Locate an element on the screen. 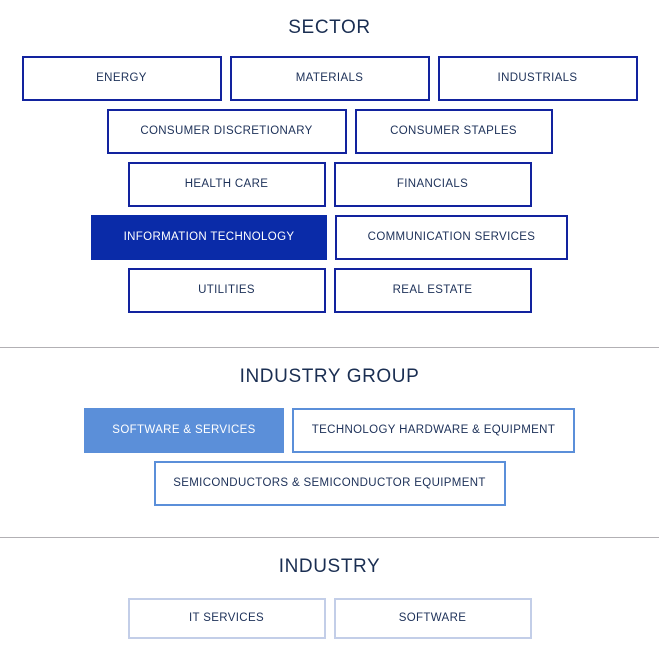 This screenshot has width=659, height=668. chip-row: ENERGY MATERIALS INDUSTRIALS is located at coordinates (329, 78).